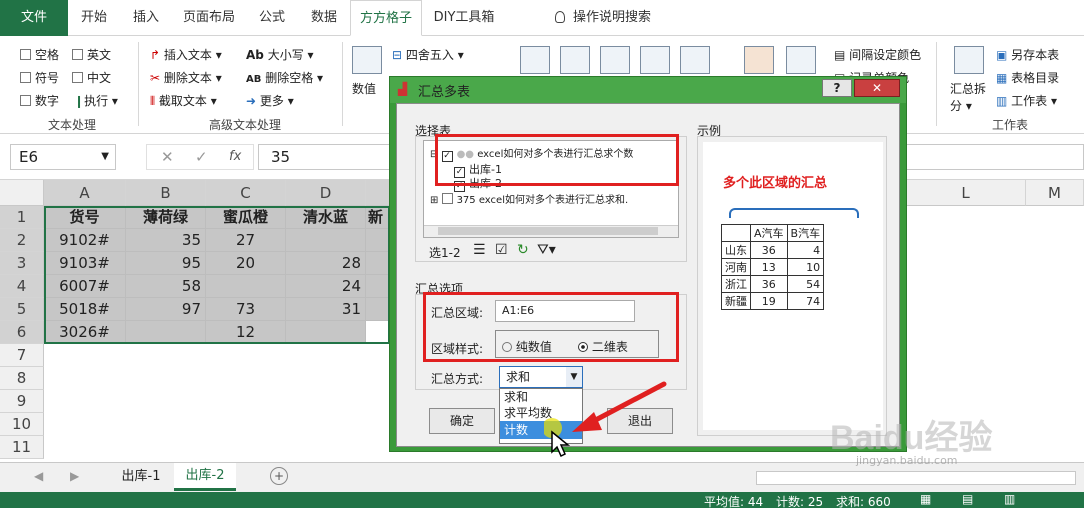 This screenshot has width=1084, height=508. Describe the element at coordinates (523, 250) in the screenshot. I see `refresh-icon: ↻` at that location.